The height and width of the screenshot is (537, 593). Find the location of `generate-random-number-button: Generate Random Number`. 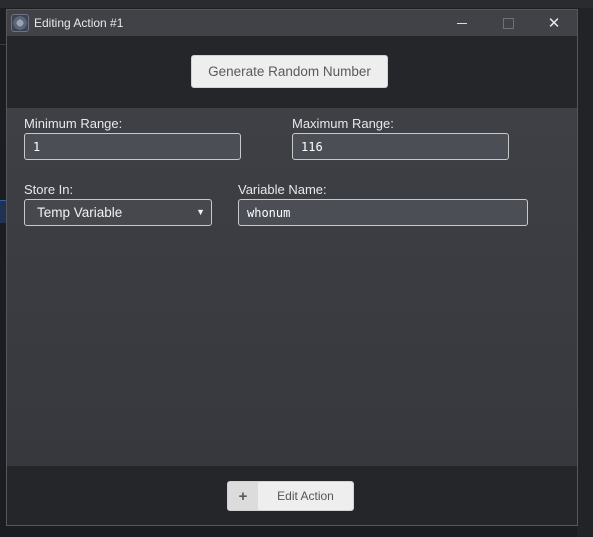

generate-random-number-button: Generate Random Number is located at coordinates (289, 71).